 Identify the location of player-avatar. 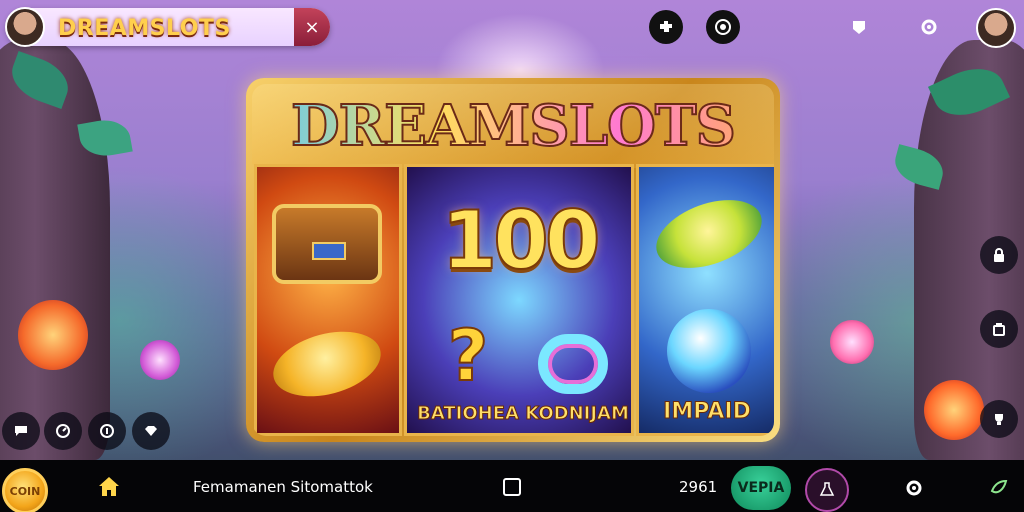
(25, 27).